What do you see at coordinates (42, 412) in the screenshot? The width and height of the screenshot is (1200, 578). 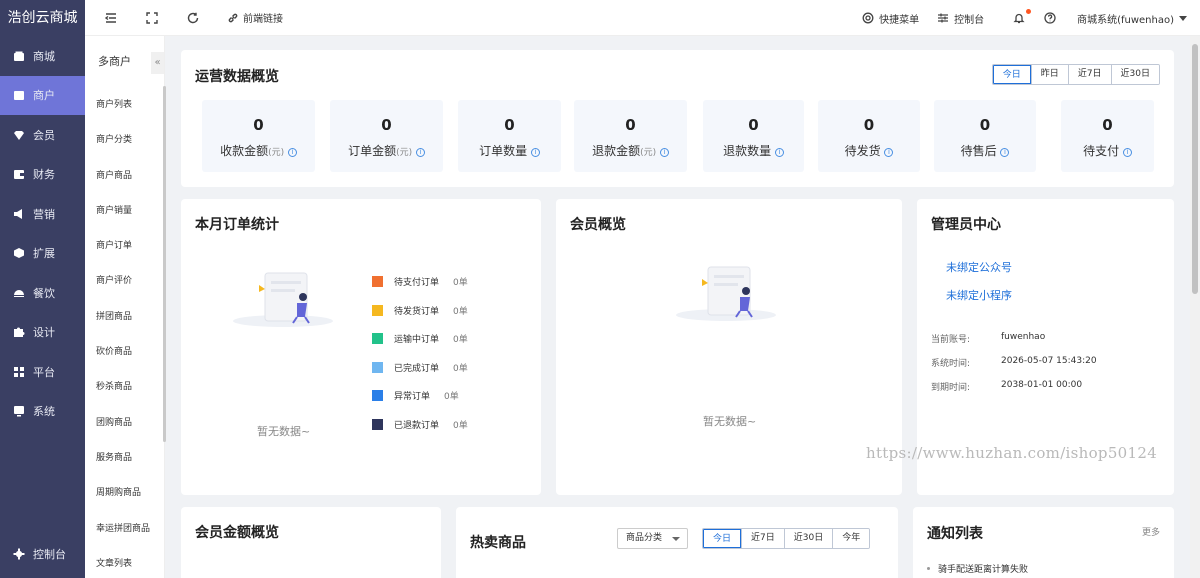 I see `sidebar-item-9: 系统` at bounding box center [42, 412].